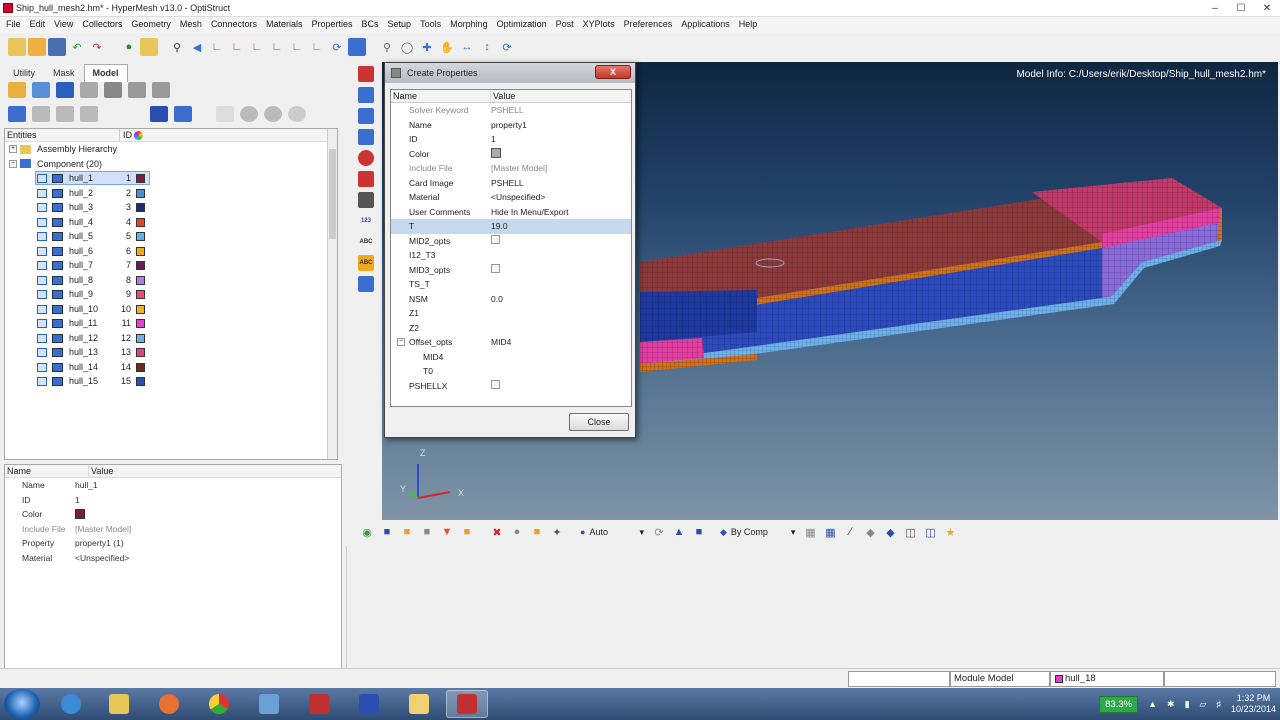 The image size is (1280, 720). What do you see at coordinates (173, 558) in the screenshot?
I see `property-row: Material <Unspecified>` at bounding box center [173, 558].